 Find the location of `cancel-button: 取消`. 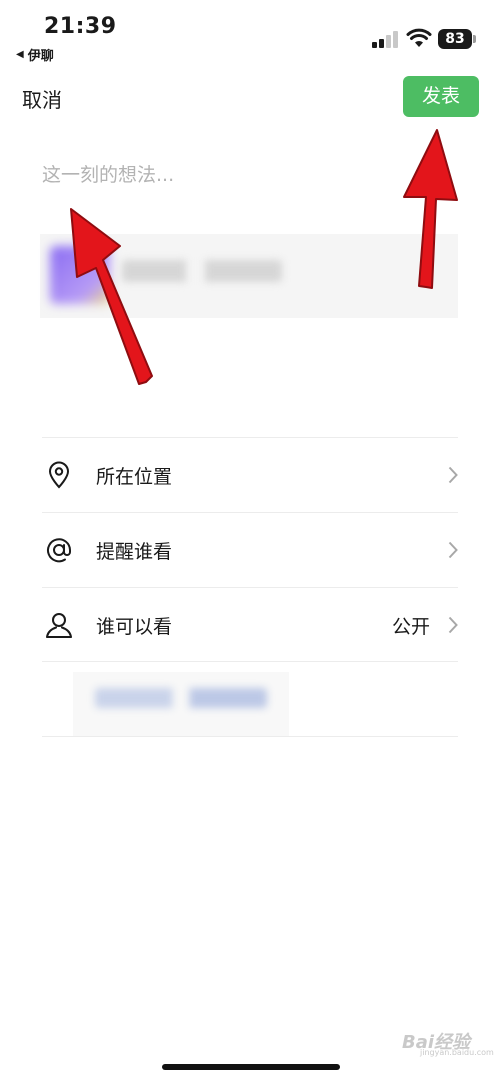

cancel-button: 取消 is located at coordinates (42, 98).